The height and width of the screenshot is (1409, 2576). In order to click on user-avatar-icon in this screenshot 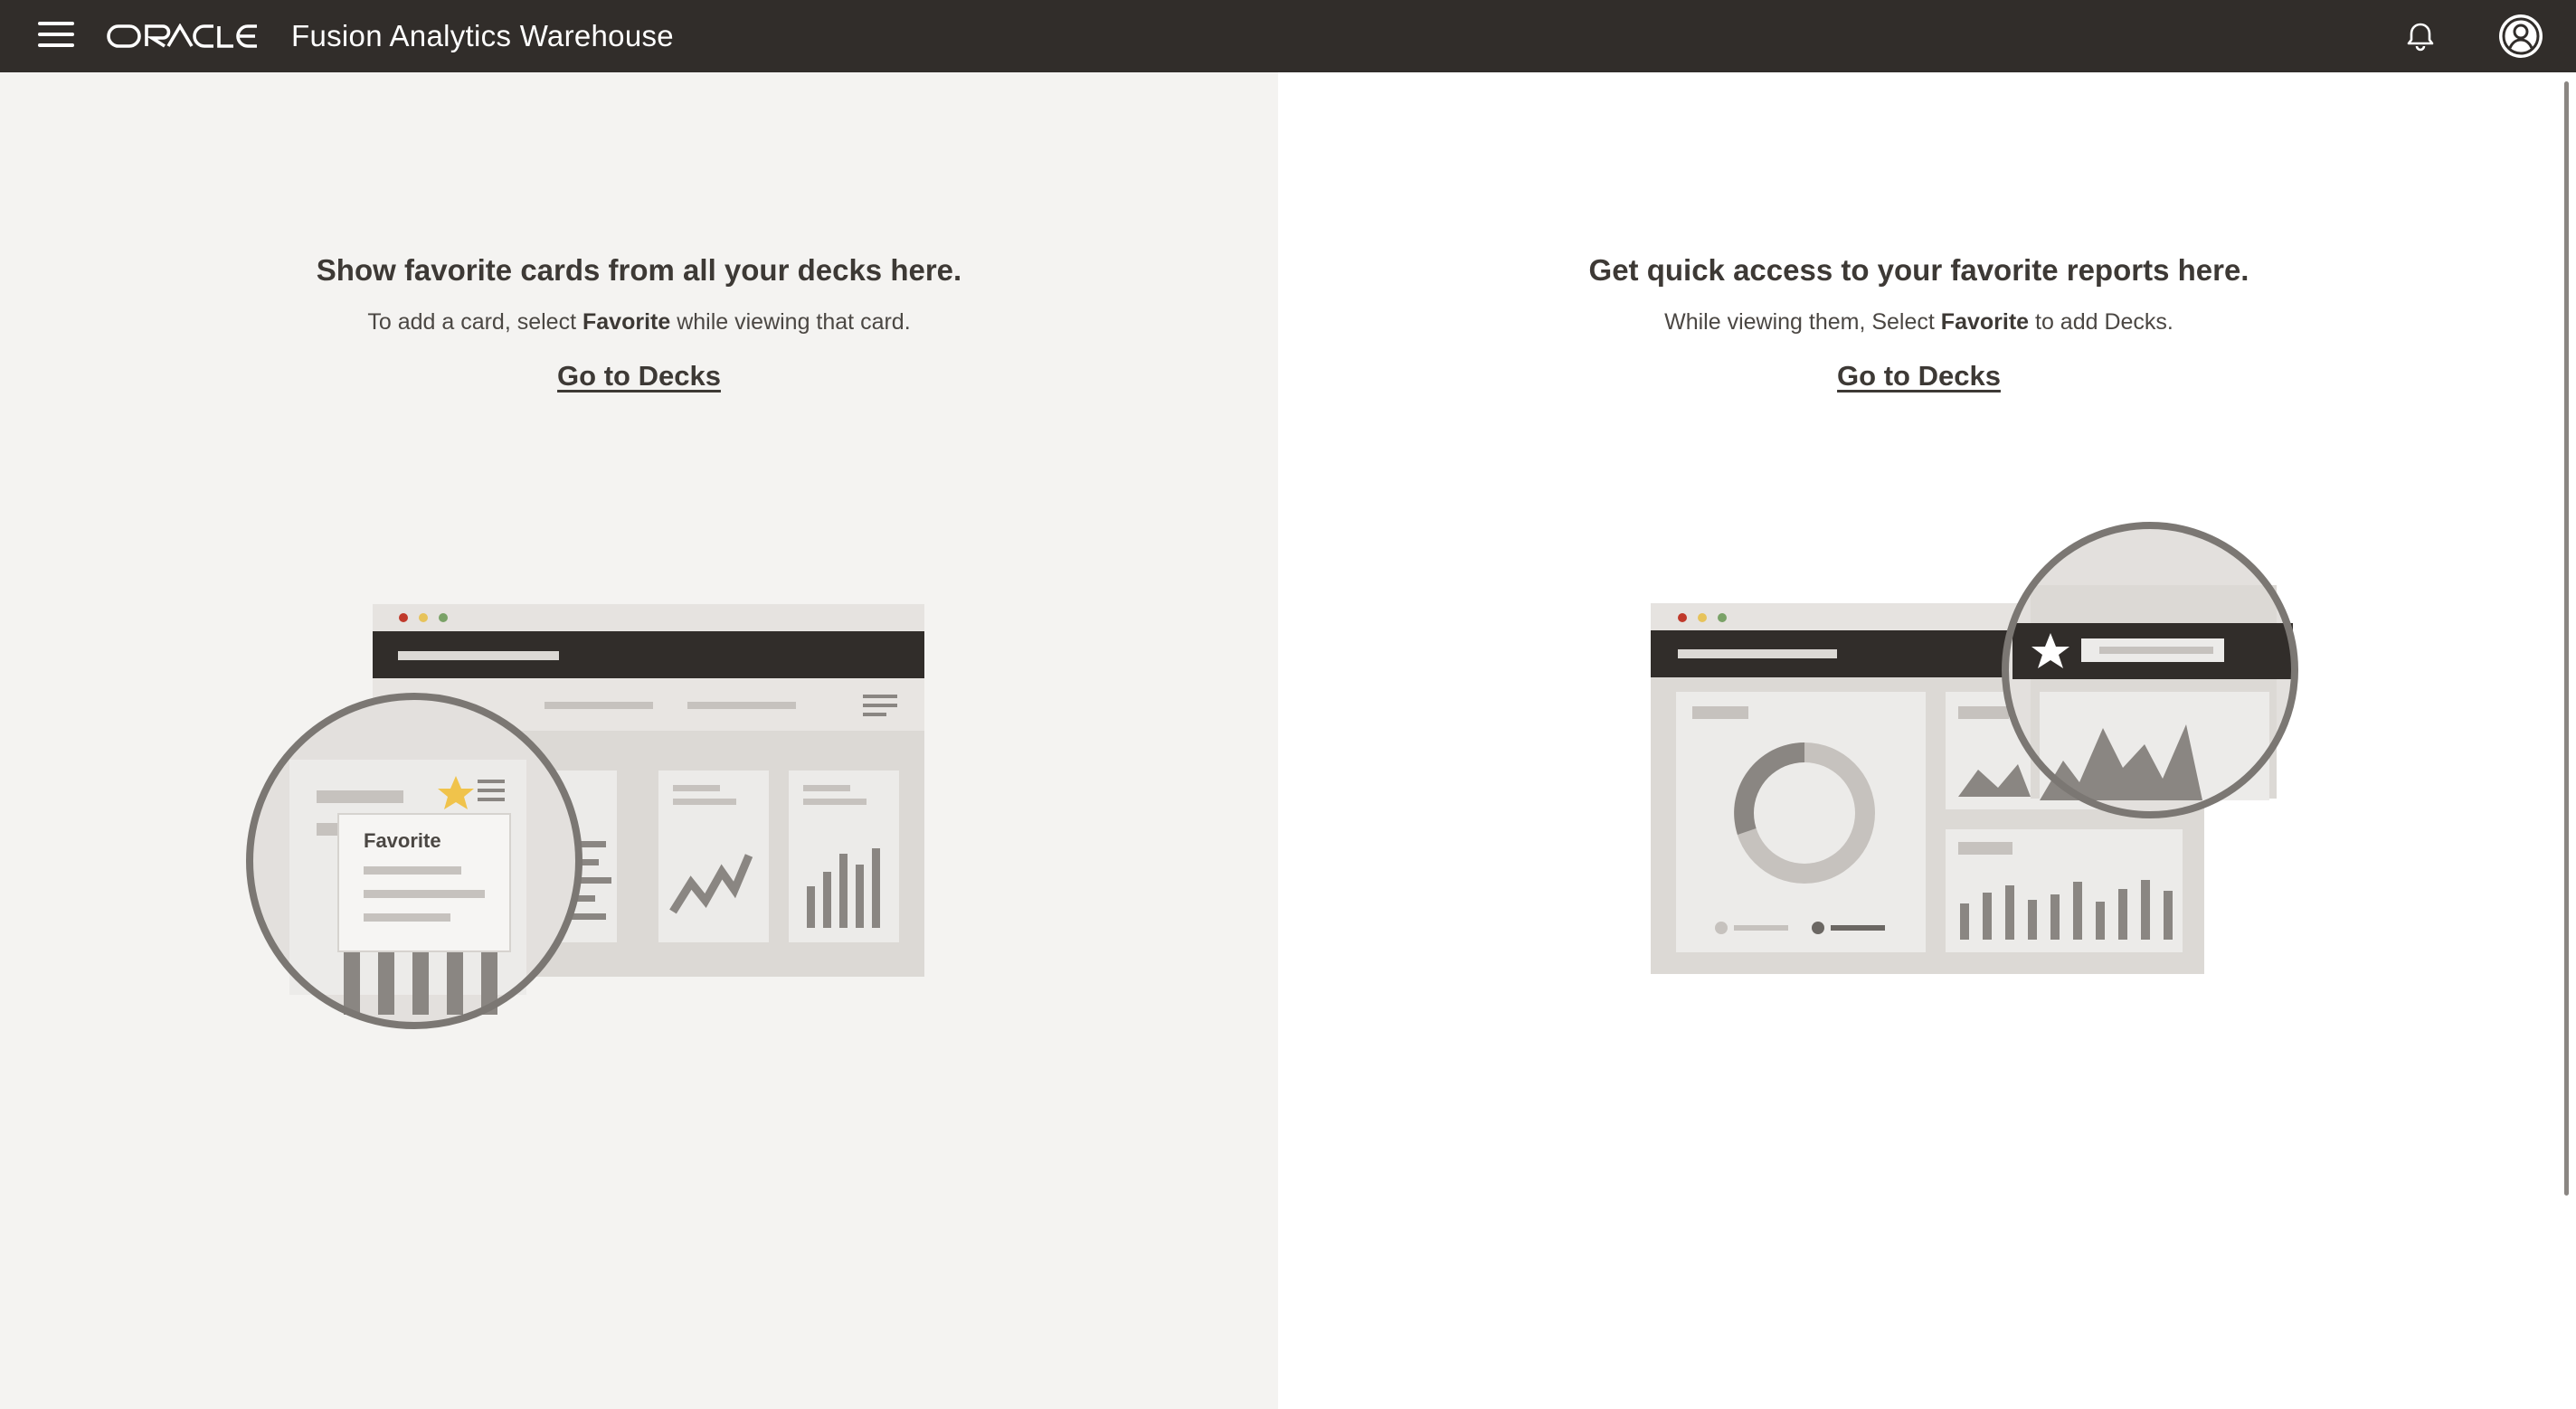, I will do `click(2520, 36)`.